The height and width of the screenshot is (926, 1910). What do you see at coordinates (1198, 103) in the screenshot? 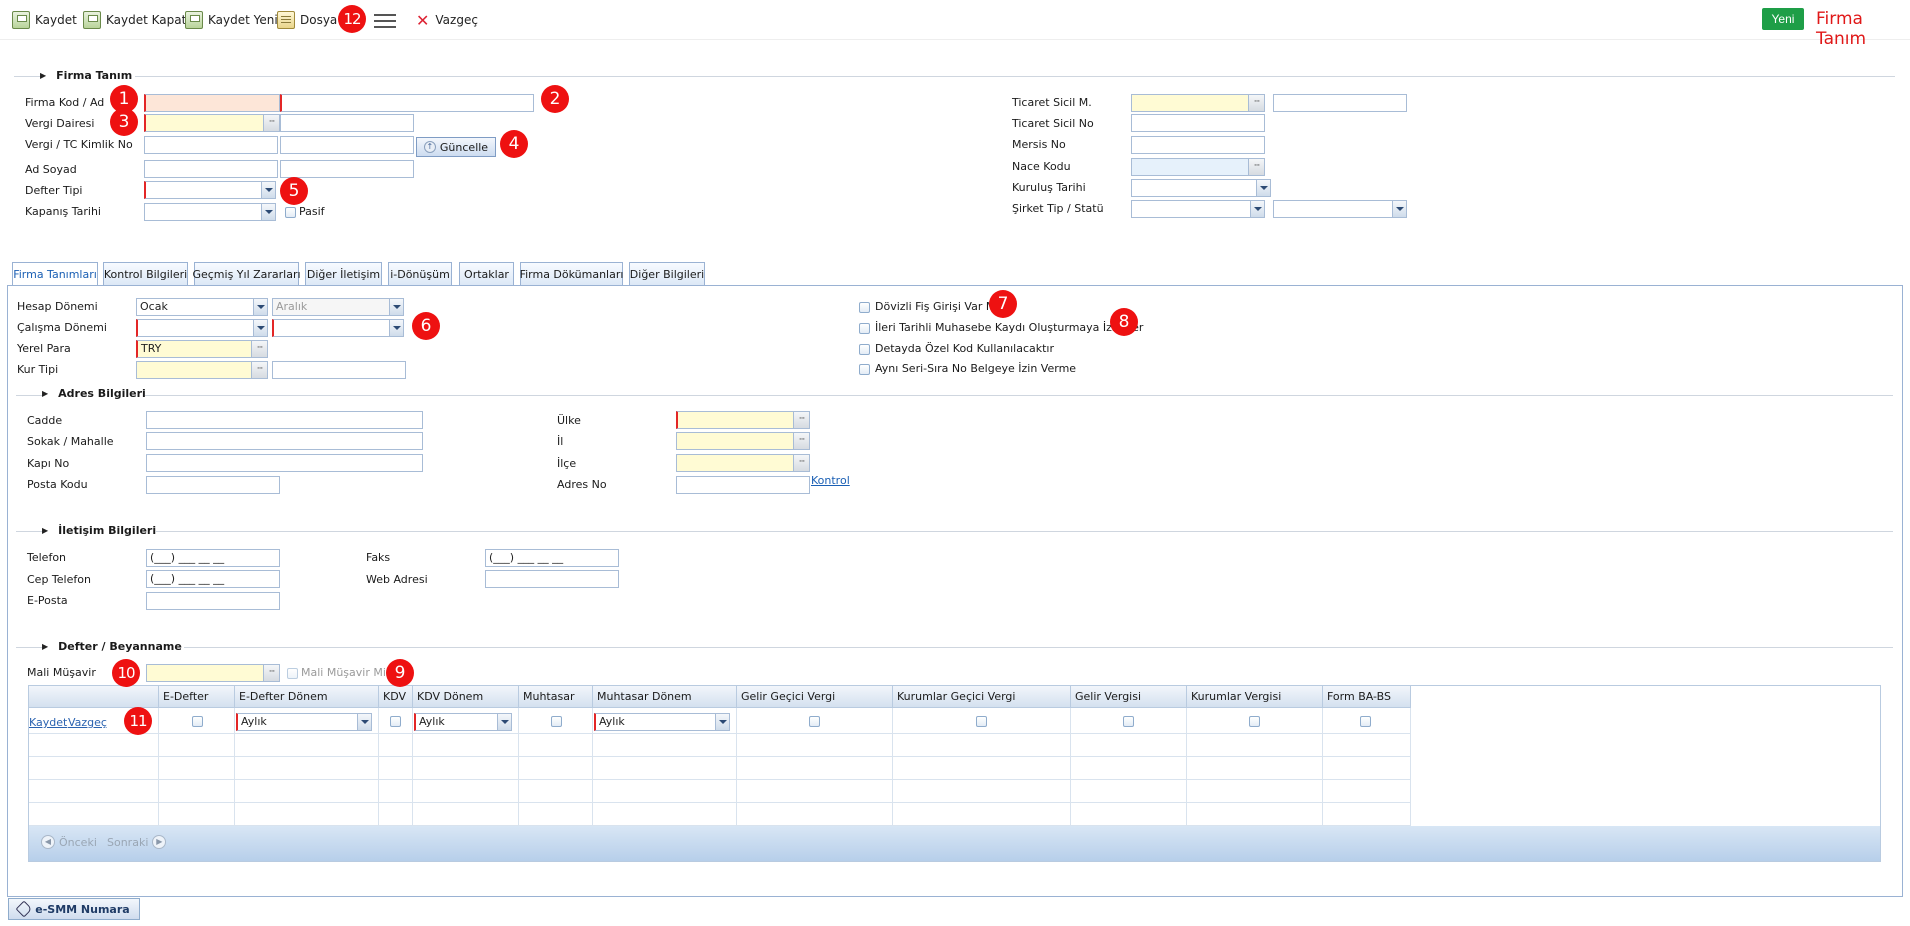
I see `ticaret-sicil-m-input: ···` at bounding box center [1198, 103].